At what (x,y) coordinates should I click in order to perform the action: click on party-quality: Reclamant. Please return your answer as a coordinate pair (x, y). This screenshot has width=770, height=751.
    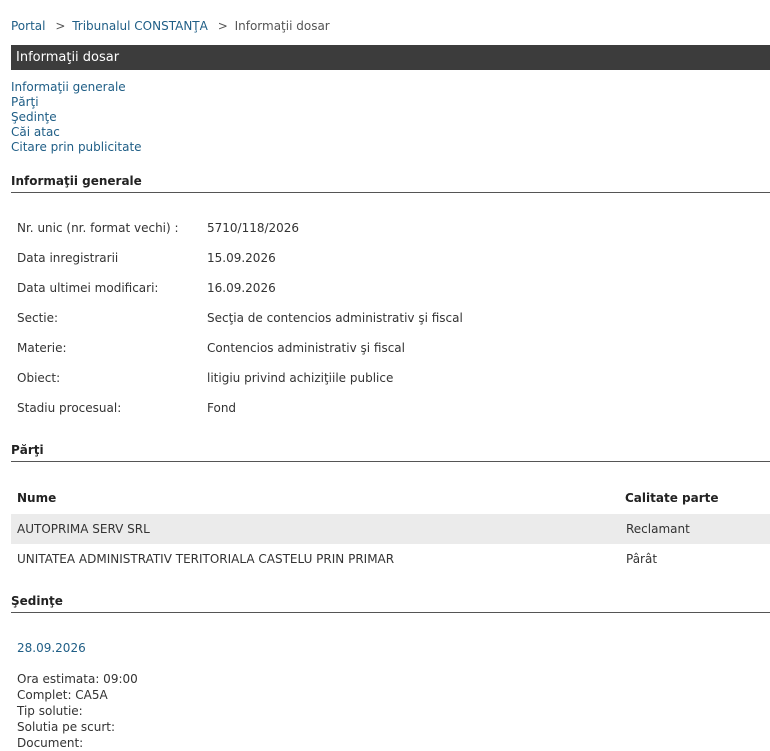
    Looking at the image, I should click on (658, 529).